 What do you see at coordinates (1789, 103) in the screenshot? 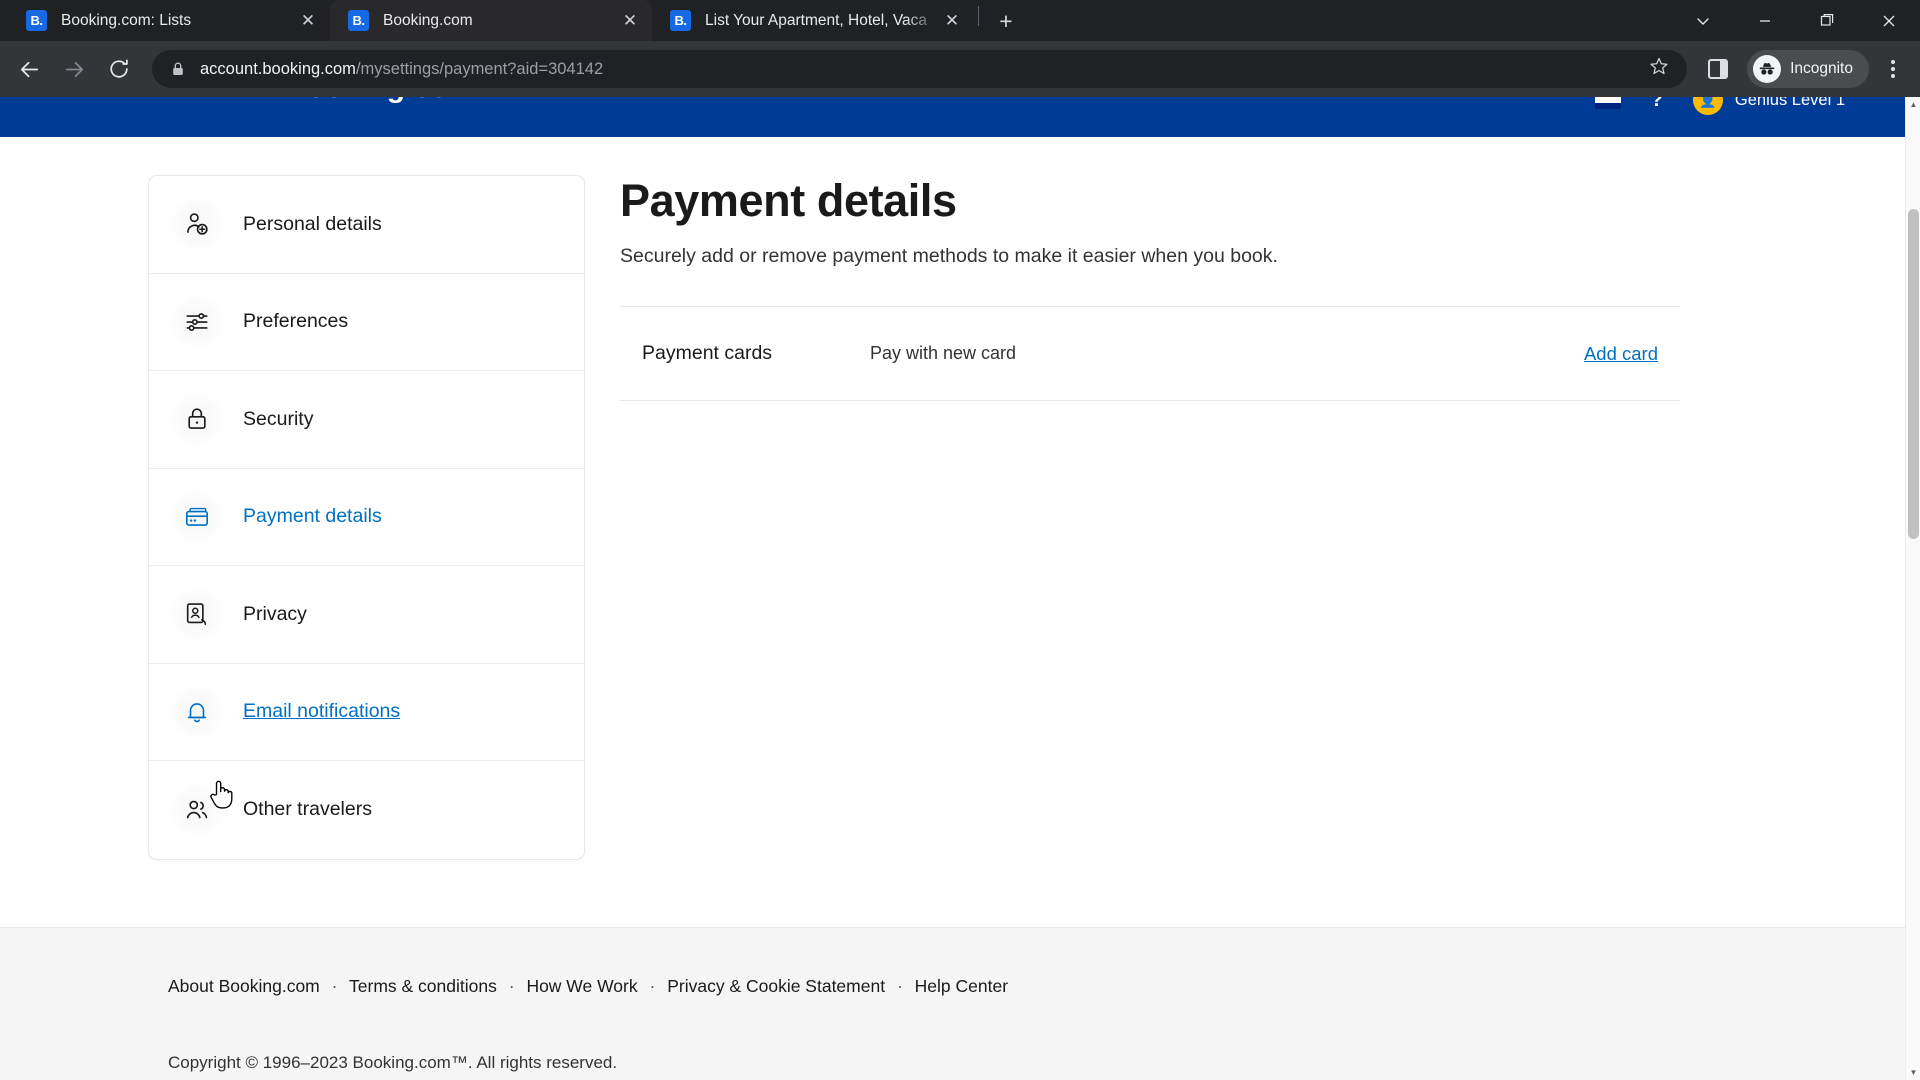
I see `genius-level-label: Genius Level 1` at bounding box center [1789, 103].